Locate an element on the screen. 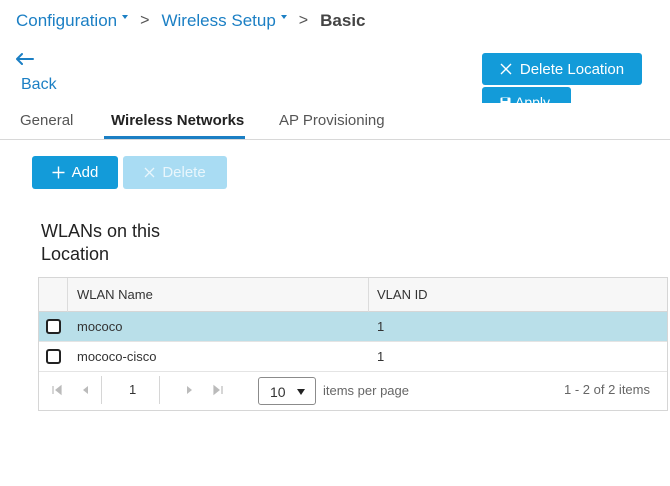 The image size is (670, 486). table-row: mococo-cisco 1 is located at coordinates (353, 357).